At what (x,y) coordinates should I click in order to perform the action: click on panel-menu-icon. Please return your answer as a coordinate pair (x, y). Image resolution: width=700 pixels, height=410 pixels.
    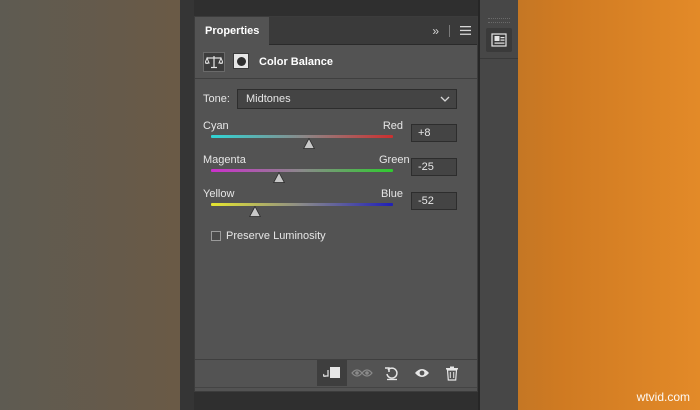
    Looking at the image, I should click on (465, 31).